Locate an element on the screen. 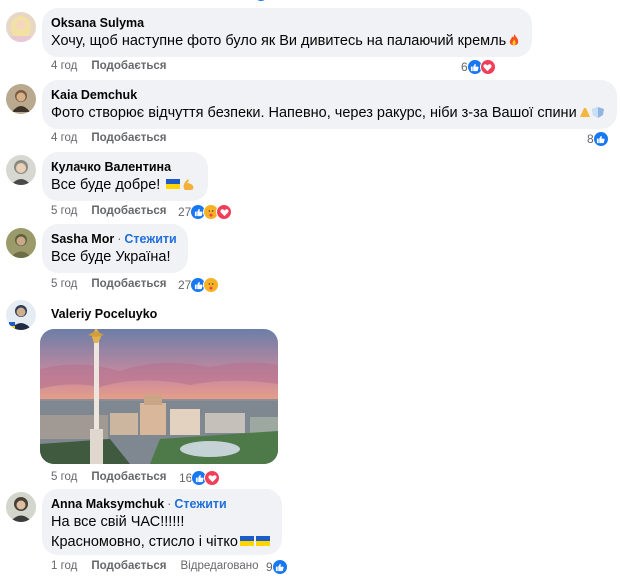 This screenshot has height=576, width=620. ukraine-flags-icon is located at coordinates (255, 544).